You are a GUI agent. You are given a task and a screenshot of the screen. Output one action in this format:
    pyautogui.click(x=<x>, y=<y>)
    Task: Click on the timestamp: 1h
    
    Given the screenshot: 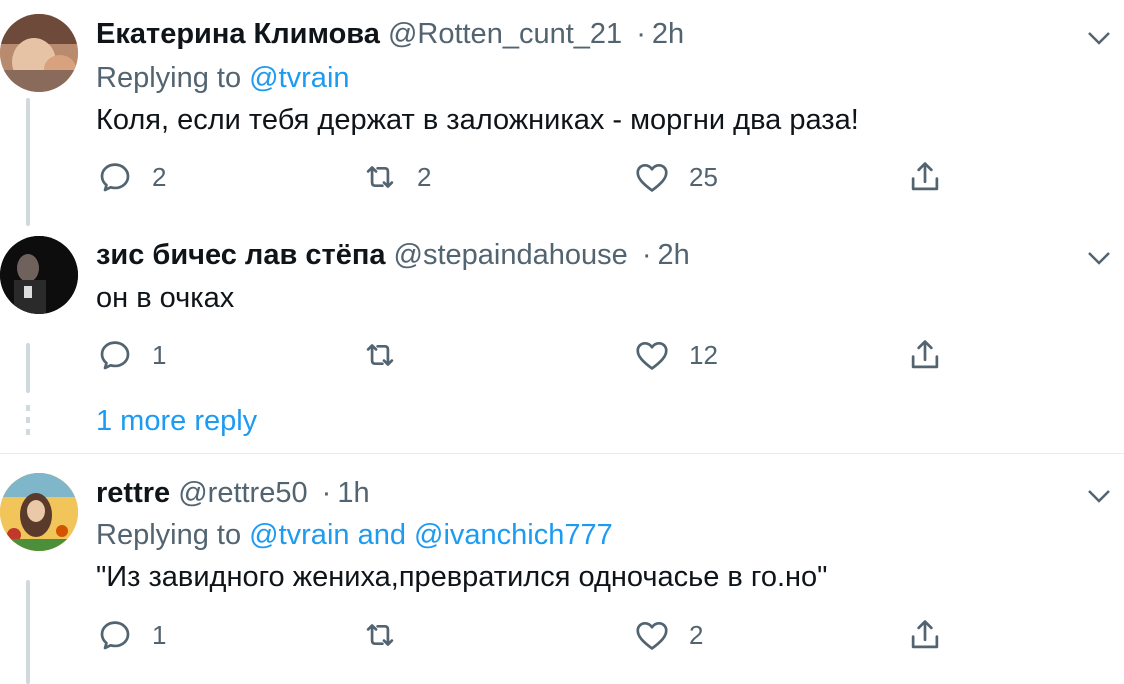 What is the action you would take?
    pyautogui.click(x=353, y=493)
    